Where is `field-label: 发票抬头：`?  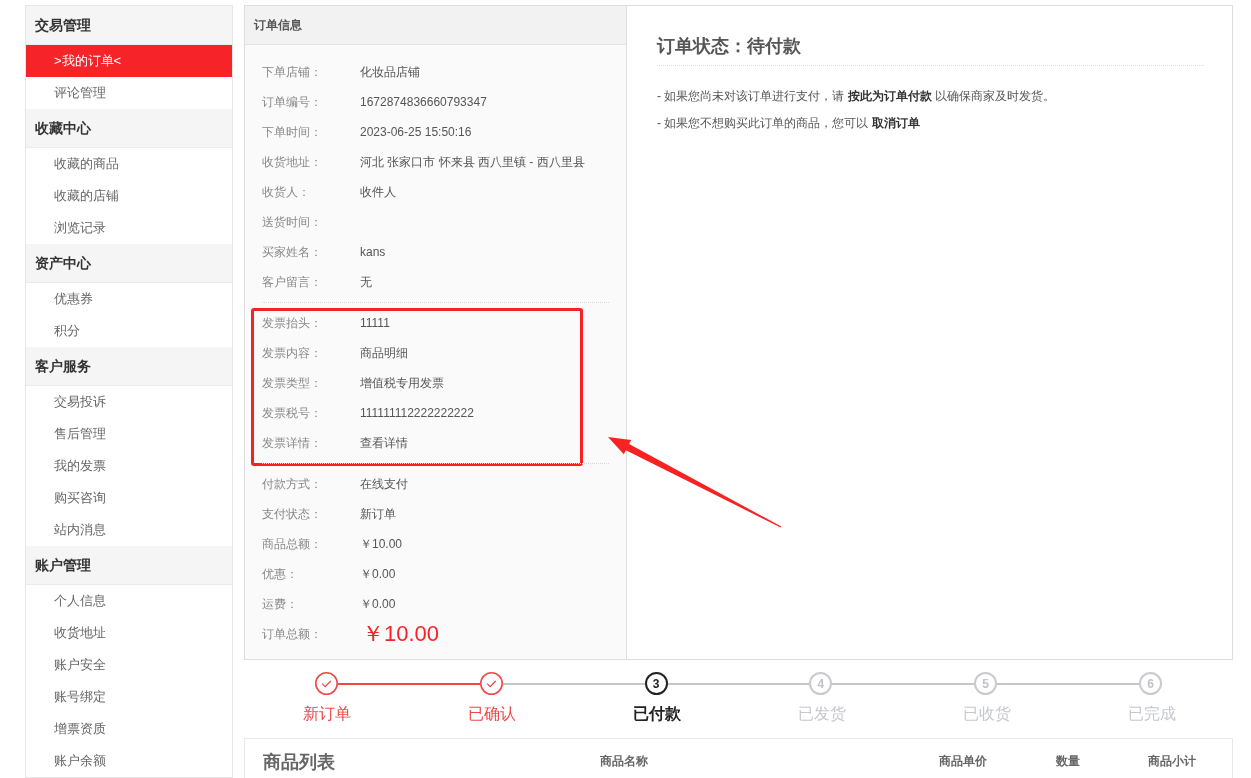
field-label: 发票抬头： is located at coordinates (292, 323).